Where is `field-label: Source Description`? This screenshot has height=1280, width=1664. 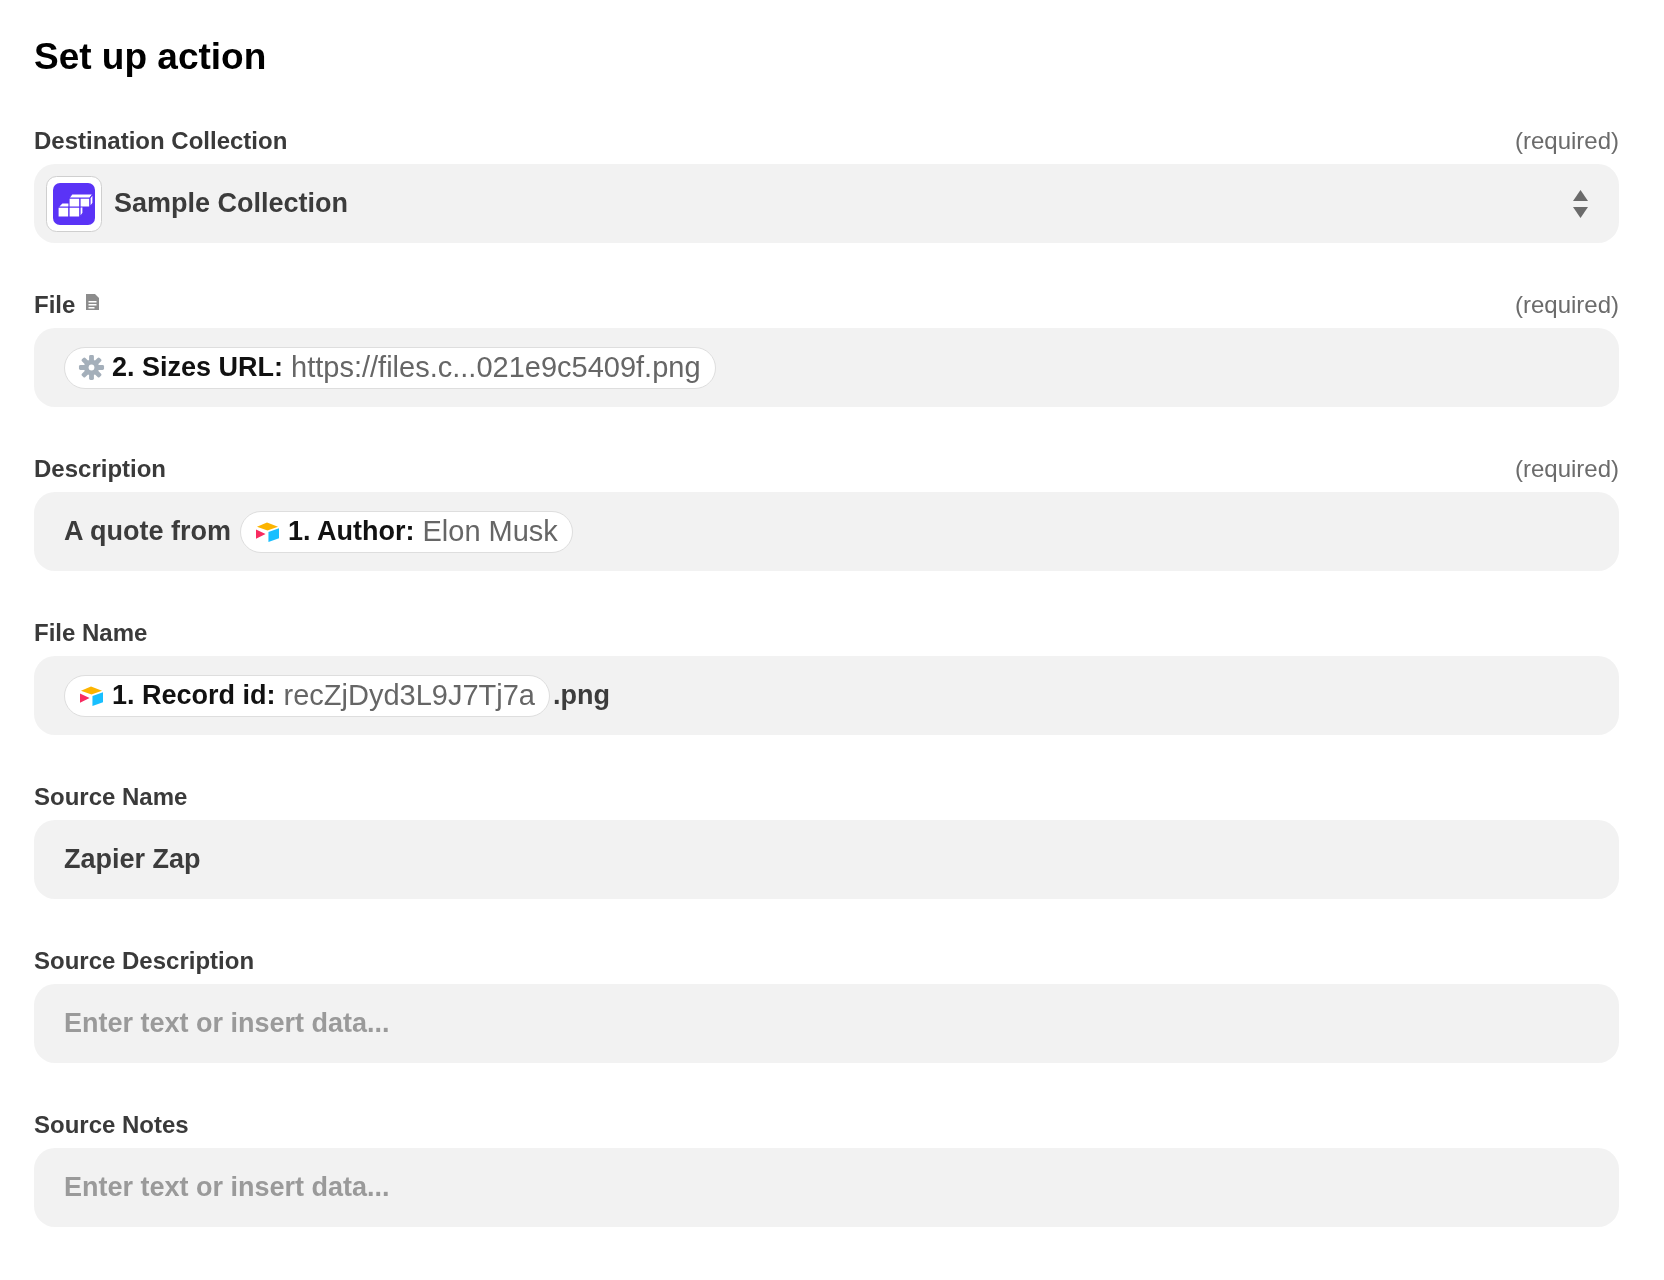 field-label: Source Description is located at coordinates (144, 961).